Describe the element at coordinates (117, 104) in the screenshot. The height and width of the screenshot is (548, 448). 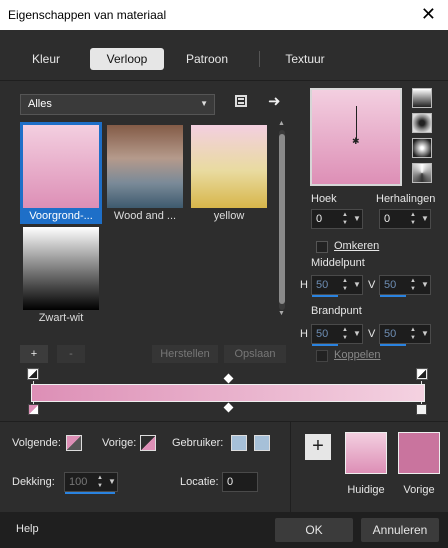
I see `category-dropdown: Alles ▼` at that location.